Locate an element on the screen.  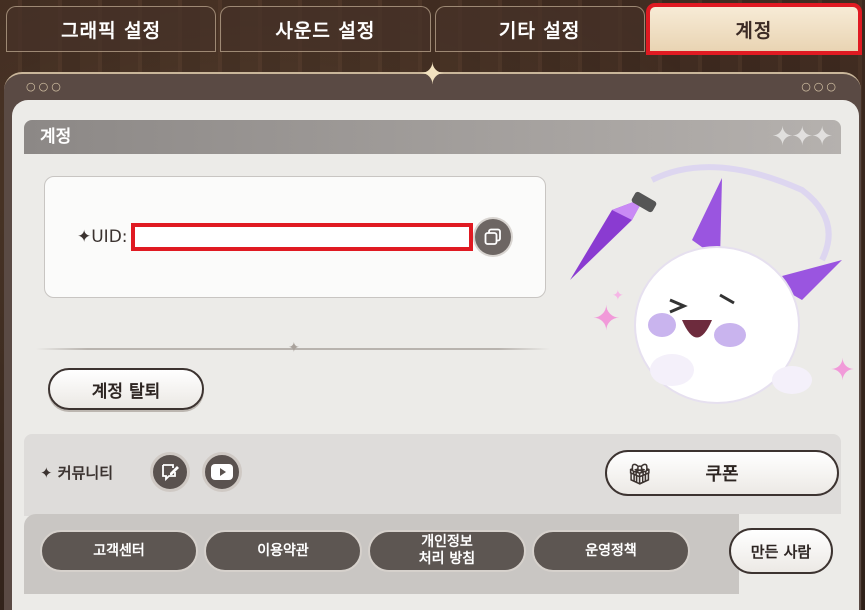
privacy-policy-button: 개인정보 처리 방침 is located at coordinates (447, 551).